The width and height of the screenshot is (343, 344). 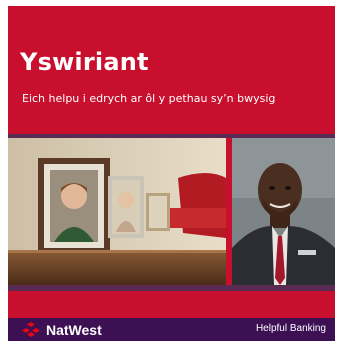 I want to click on divider-bottom, so click(x=171, y=288).